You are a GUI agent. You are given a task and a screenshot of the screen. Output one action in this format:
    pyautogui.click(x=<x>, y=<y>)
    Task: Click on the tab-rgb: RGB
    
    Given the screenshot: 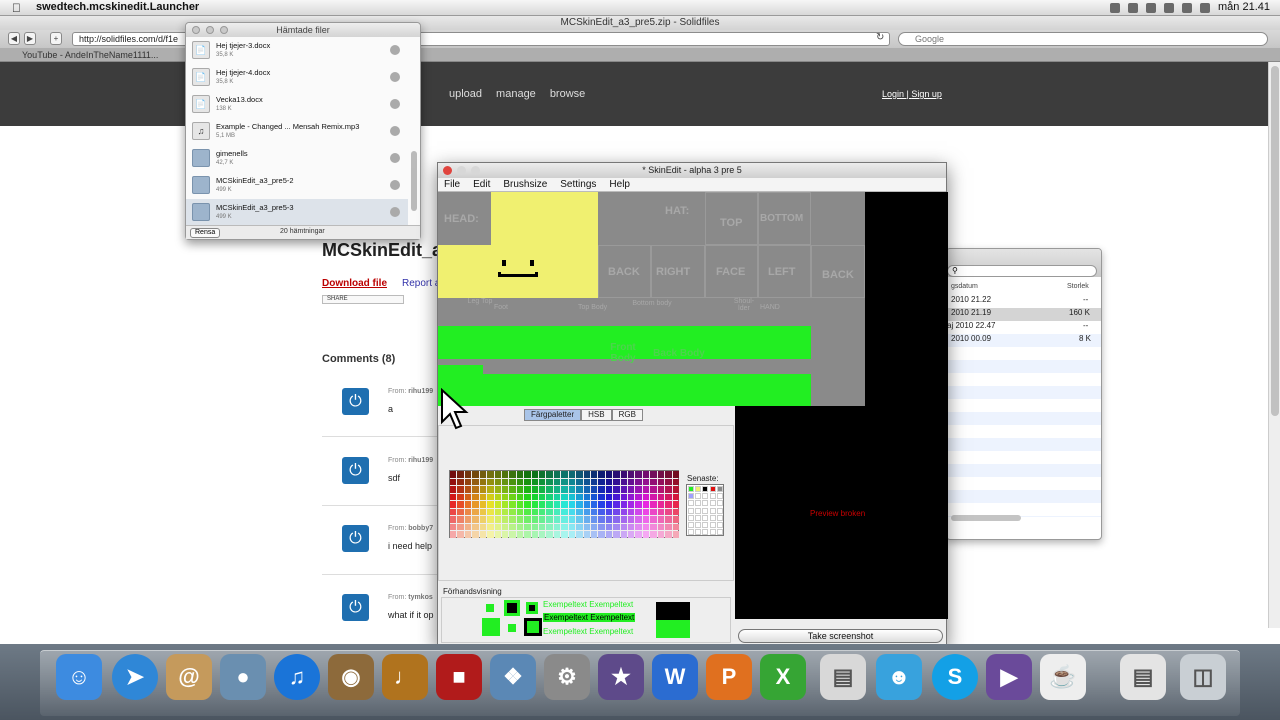 What is the action you would take?
    pyautogui.click(x=627, y=415)
    